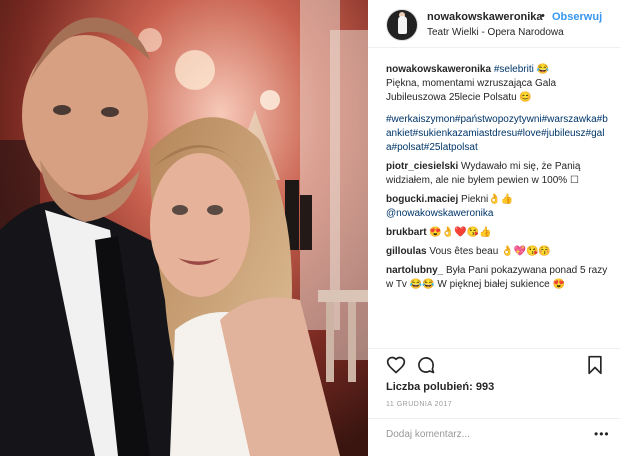 The width and height of the screenshot is (620, 457). What do you see at coordinates (439, 213) in the screenshot?
I see `comment-mention: @nowakowskaweronika` at bounding box center [439, 213].